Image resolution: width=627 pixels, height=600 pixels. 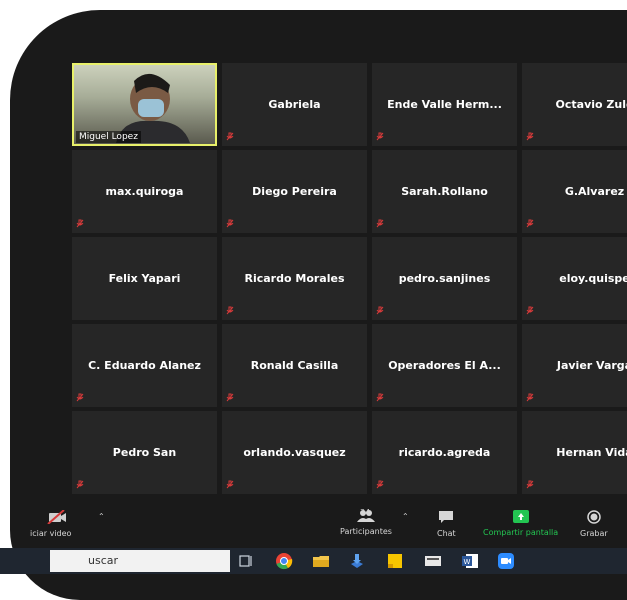 I want to click on share-screen-label: Compartir pantalla, so click(x=521, y=532).